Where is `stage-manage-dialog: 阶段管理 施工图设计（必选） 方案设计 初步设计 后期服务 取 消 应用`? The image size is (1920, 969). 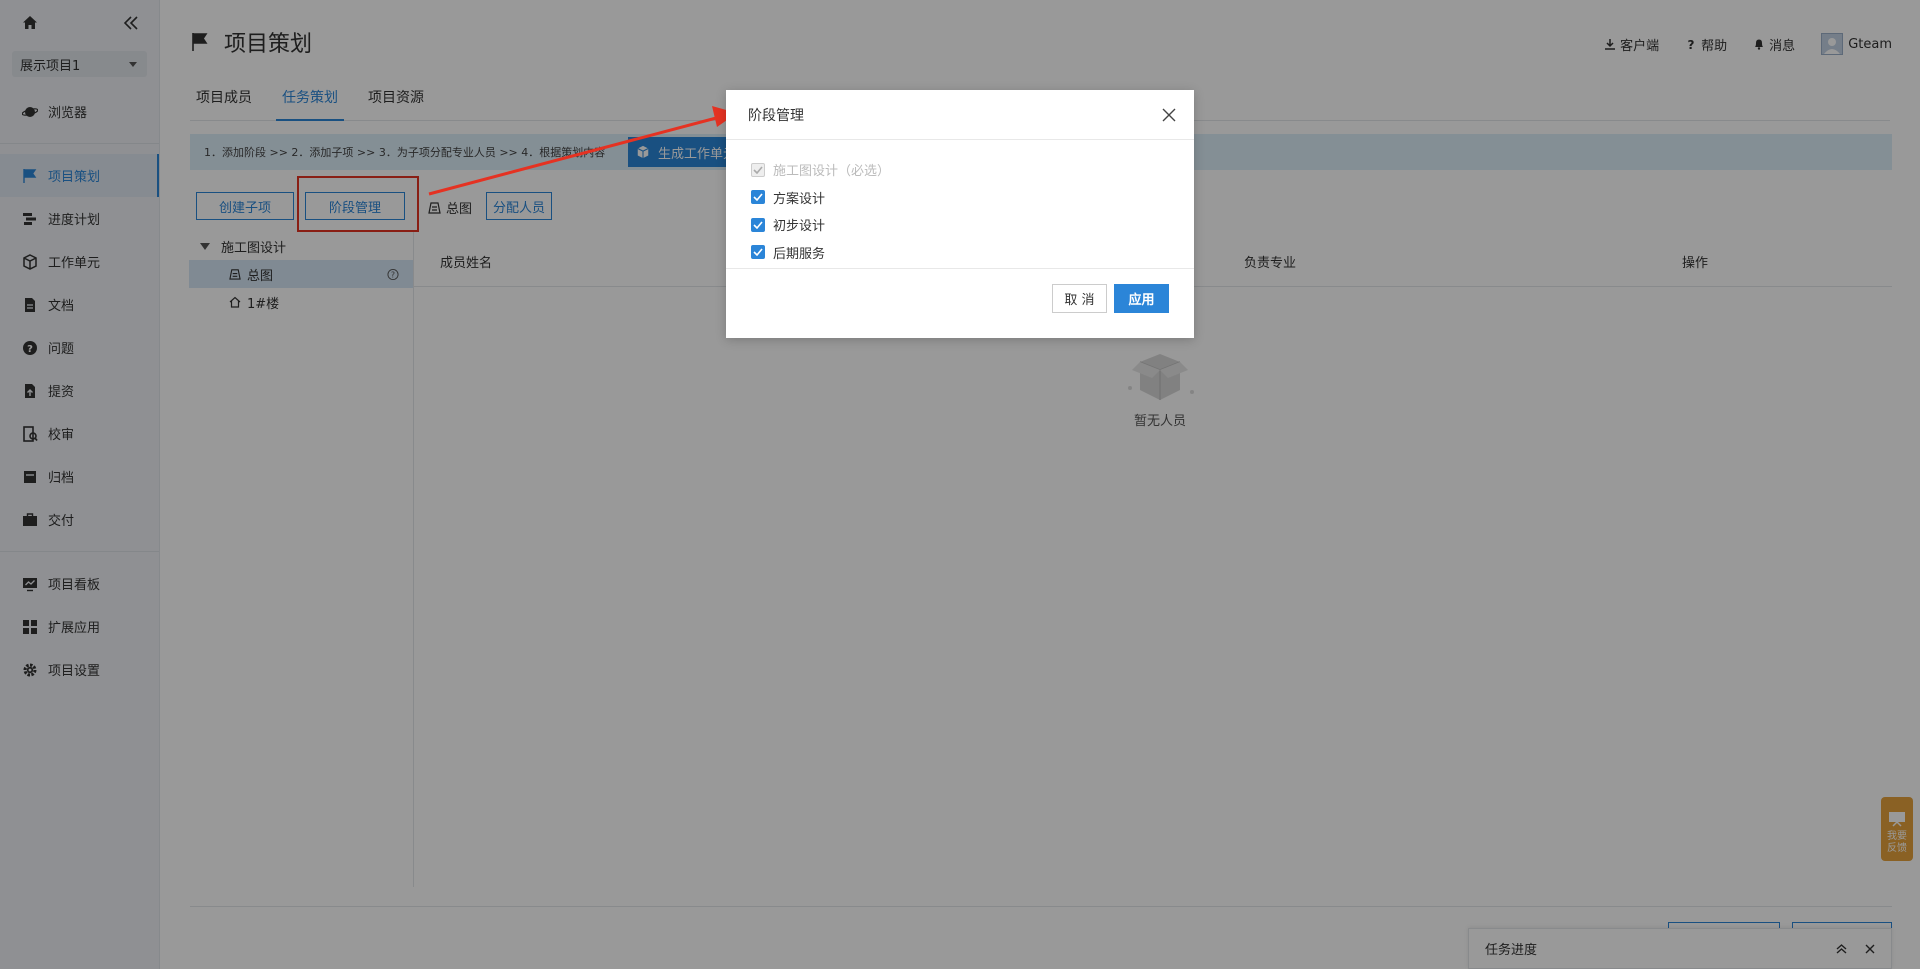
stage-manage-dialog: 阶段管理 施工图设计（必选） 方案设计 初步设计 后期服务 取 消 应用 is located at coordinates (960, 214).